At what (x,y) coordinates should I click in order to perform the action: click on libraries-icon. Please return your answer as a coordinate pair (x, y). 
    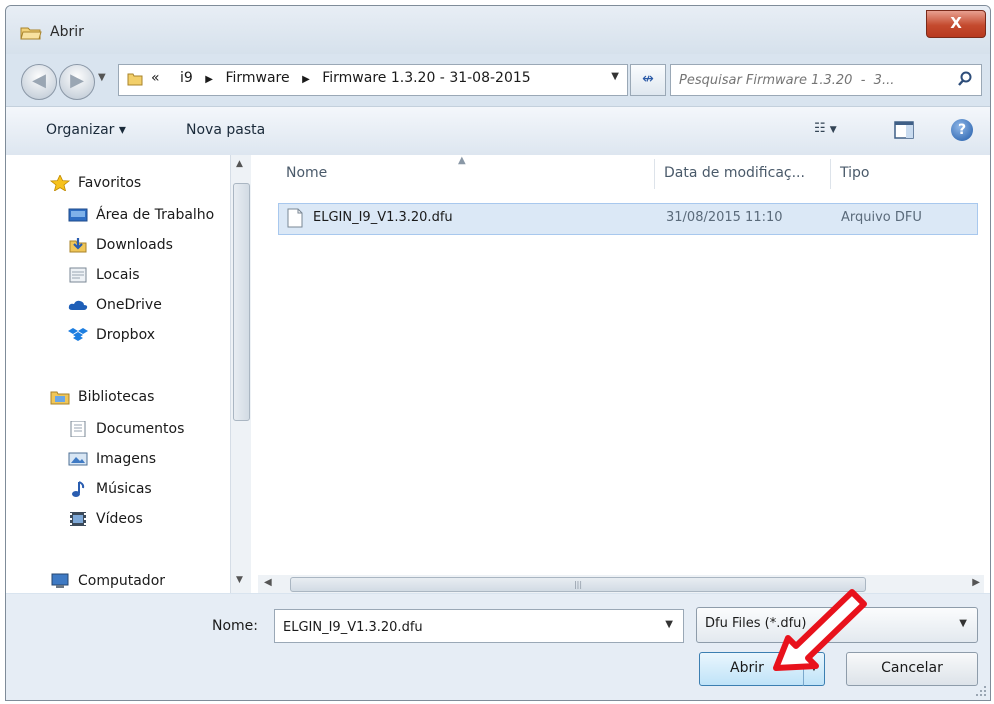
    Looking at the image, I should click on (60, 398).